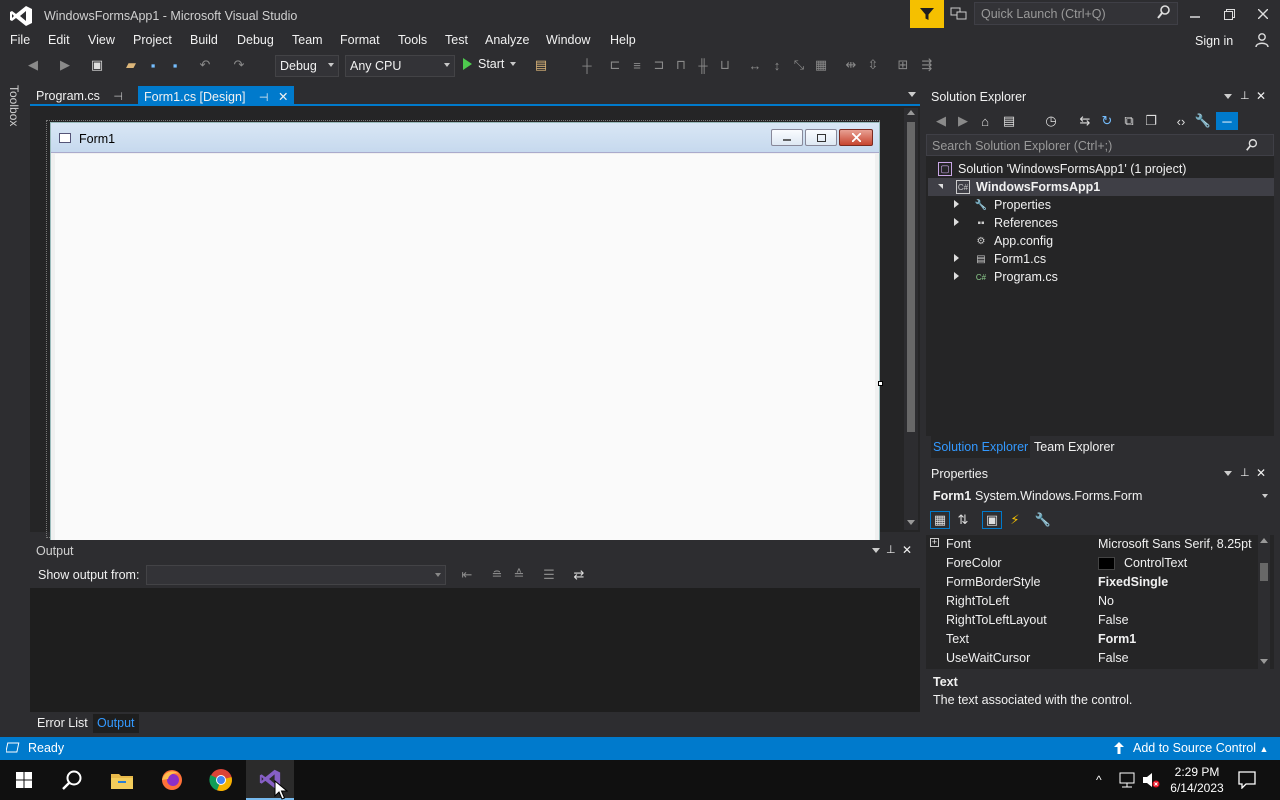 The width and height of the screenshot is (1280, 800). What do you see at coordinates (1101, 187) in the screenshot?
I see `tree-project: C# WindowsFormsApp1` at bounding box center [1101, 187].